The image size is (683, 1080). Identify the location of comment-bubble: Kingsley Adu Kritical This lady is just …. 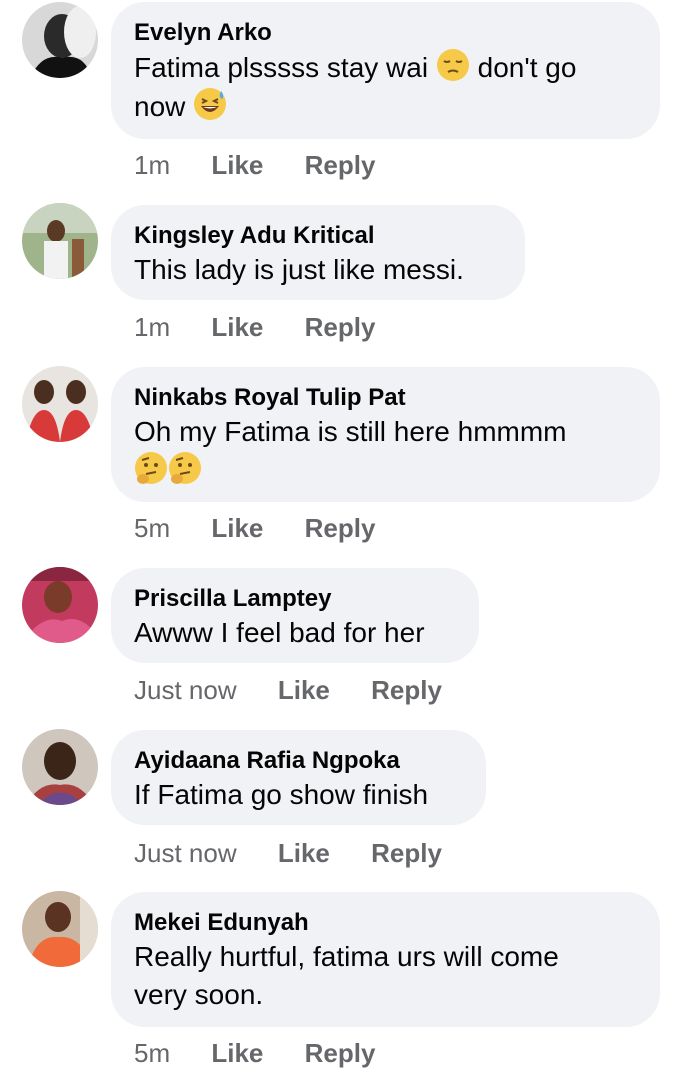
(318, 252).